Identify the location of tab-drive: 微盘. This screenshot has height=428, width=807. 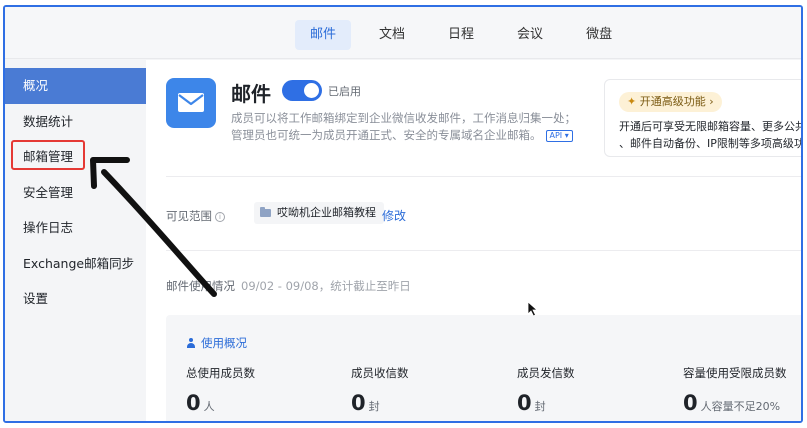
(599, 35).